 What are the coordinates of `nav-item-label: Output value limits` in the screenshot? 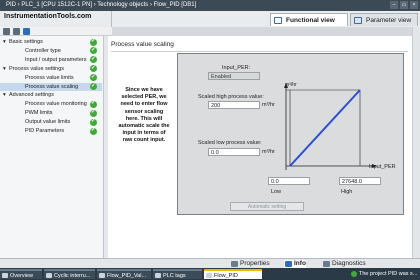 It's located at (48, 122).